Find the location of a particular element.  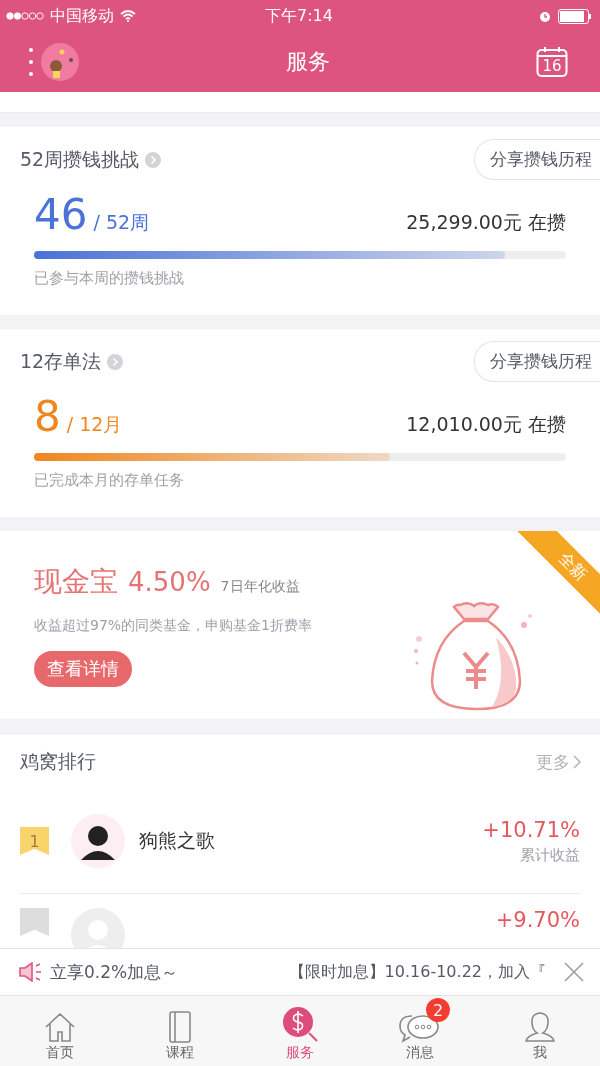

person-icon is located at coordinates (540, 1027).